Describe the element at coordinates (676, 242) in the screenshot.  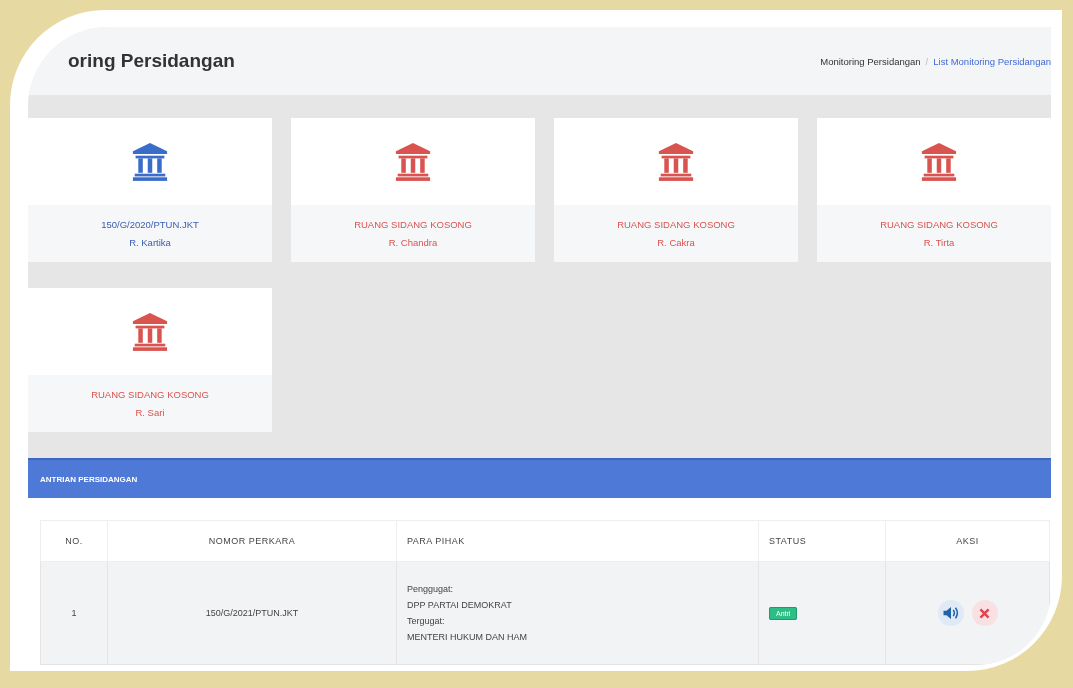
I see `room-name: R. Cakra` at that location.